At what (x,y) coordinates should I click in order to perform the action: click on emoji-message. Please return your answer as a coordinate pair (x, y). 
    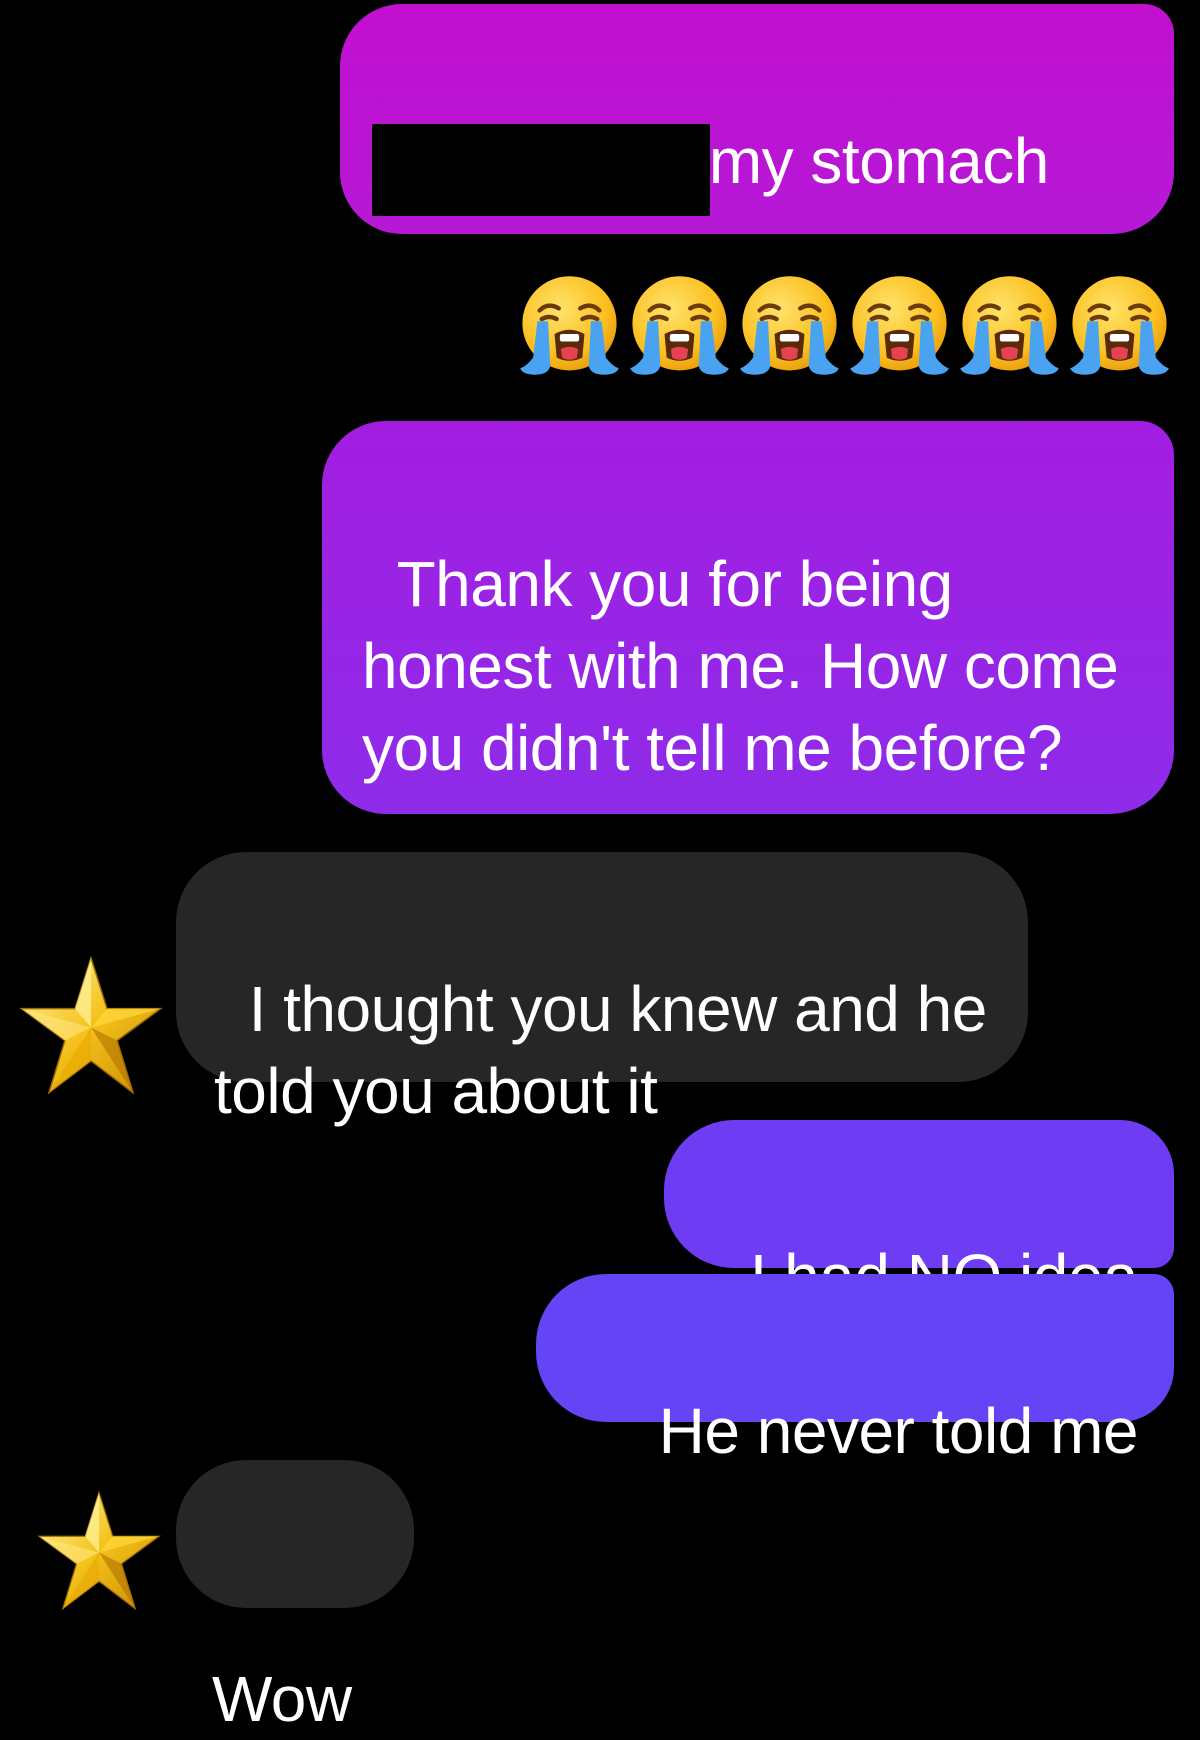
    Looking at the image, I should click on (846, 327).